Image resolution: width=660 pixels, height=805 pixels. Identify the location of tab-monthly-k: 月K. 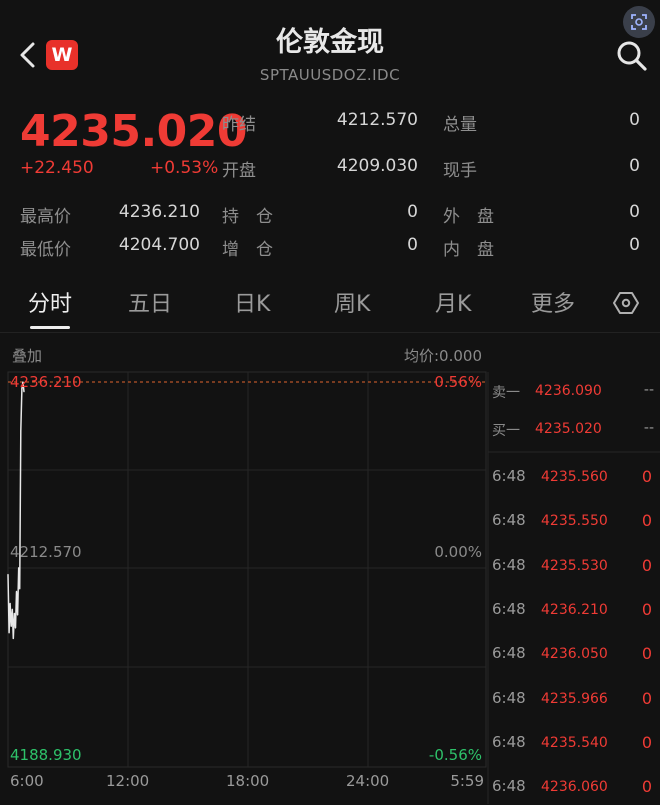
(453, 302).